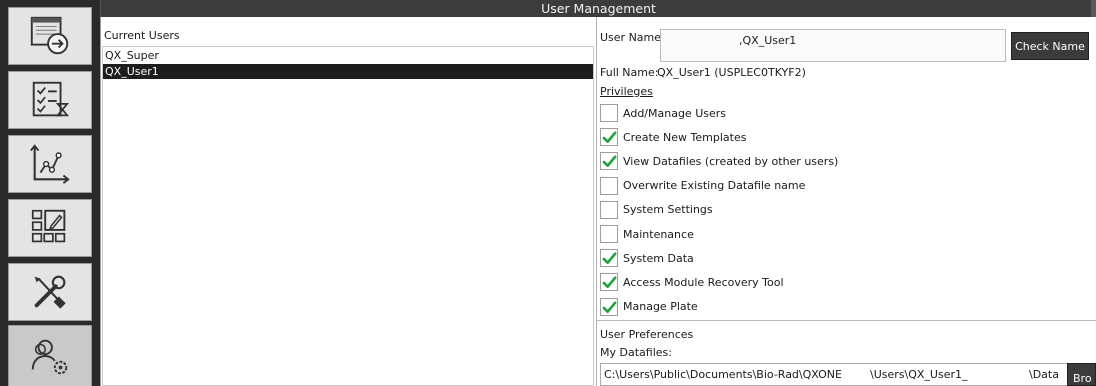 This screenshot has width=1096, height=386. What do you see at coordinates (731, 161) in the screenshot?
I see `privilege-label: View Datafiles (created by other users)` at bounding box center [731, 161].